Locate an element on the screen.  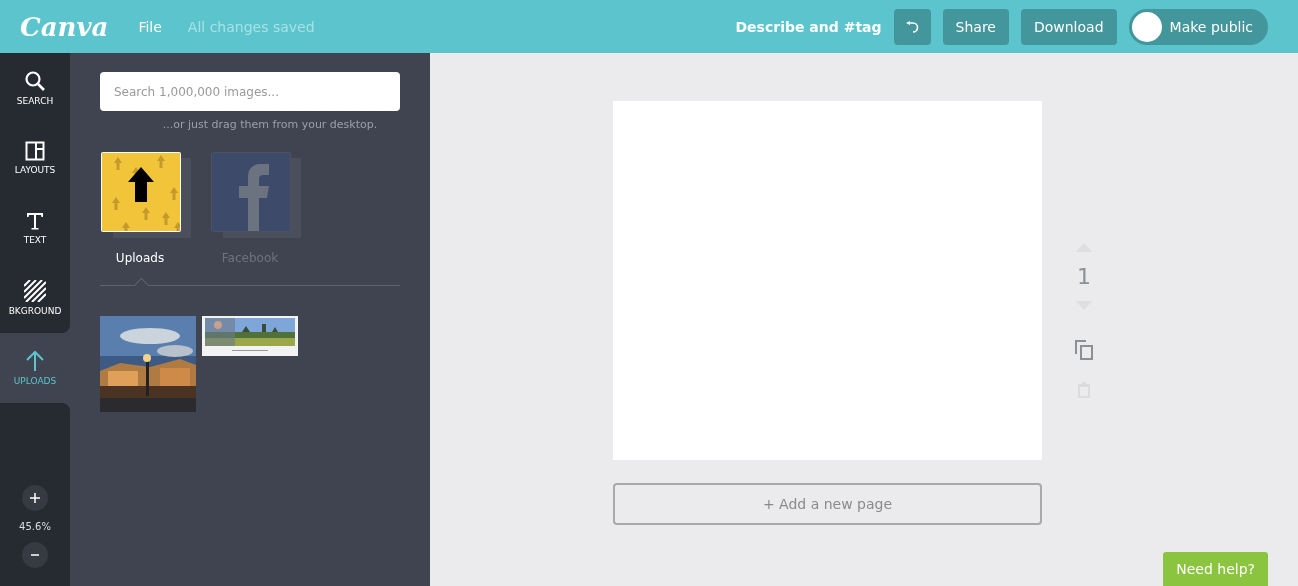
sidebar-tab: BKGROUND is located at coordinates (35, 298).